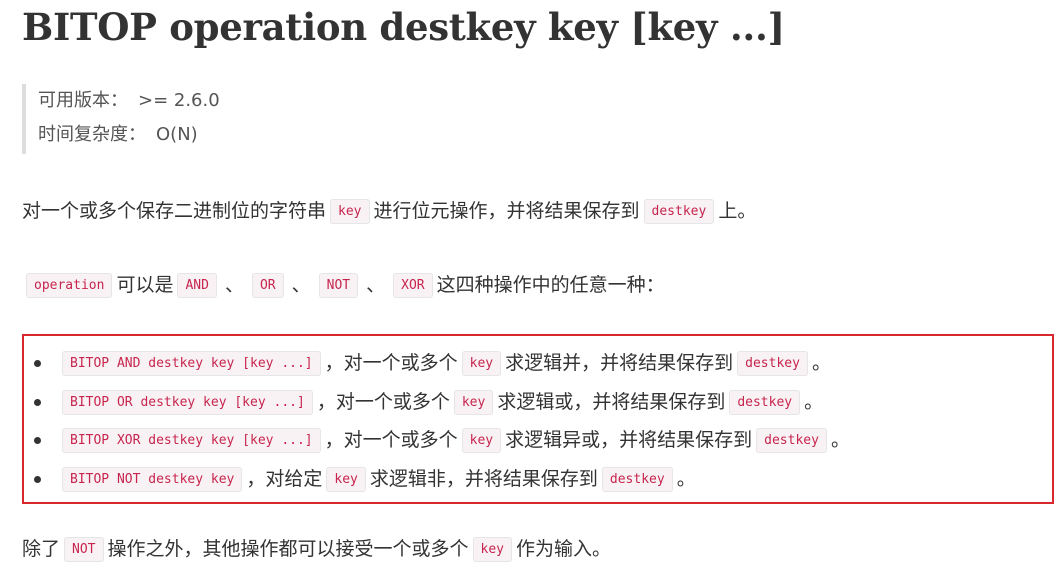 Image resolution: width=1062 pixels, height=567 pixels. What do you see at coordinates (619, 363) in the screenshot?
I see `item-text: 求逻辑并，并将结果保存到` at bounding box center [619, 363].